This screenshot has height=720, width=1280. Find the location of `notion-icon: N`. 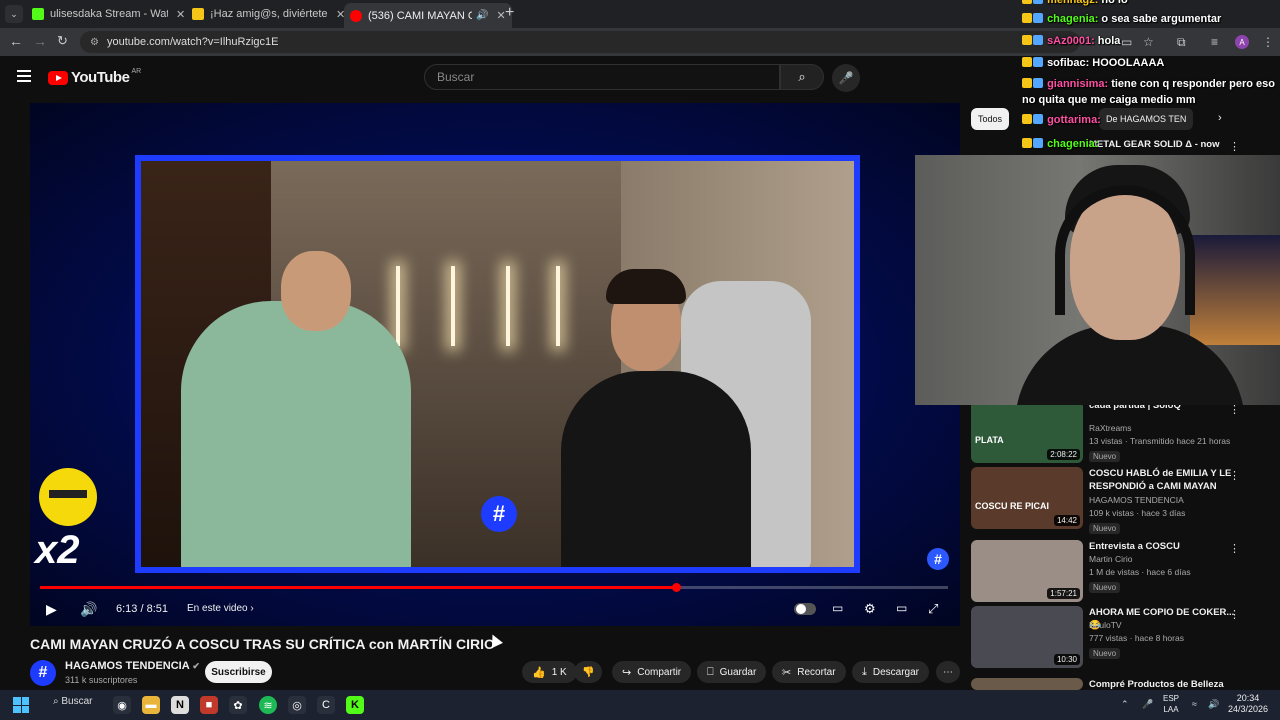

notion-icon: N is located at coordinates (180, 705).